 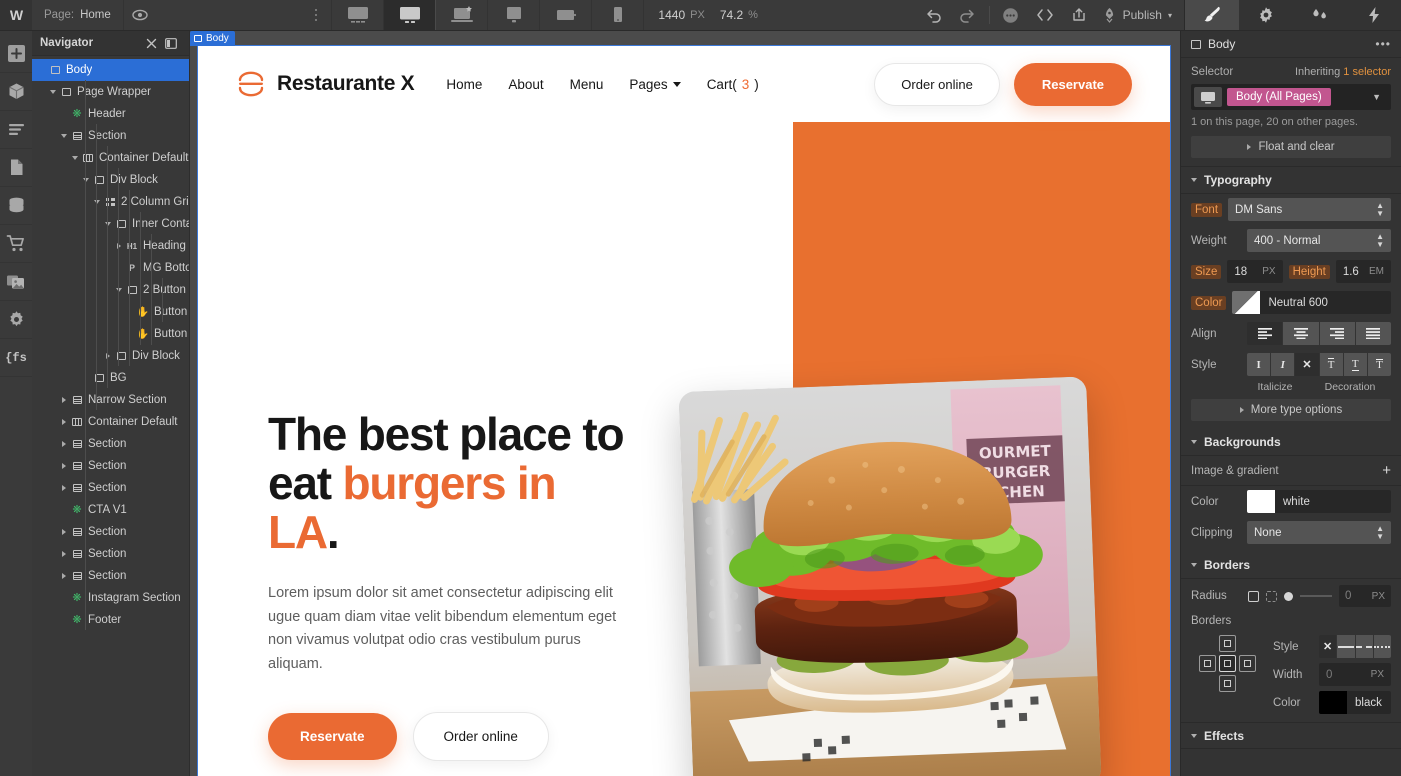 I want to click on radius-all-corners-icon, so click(x=1253, y=596).